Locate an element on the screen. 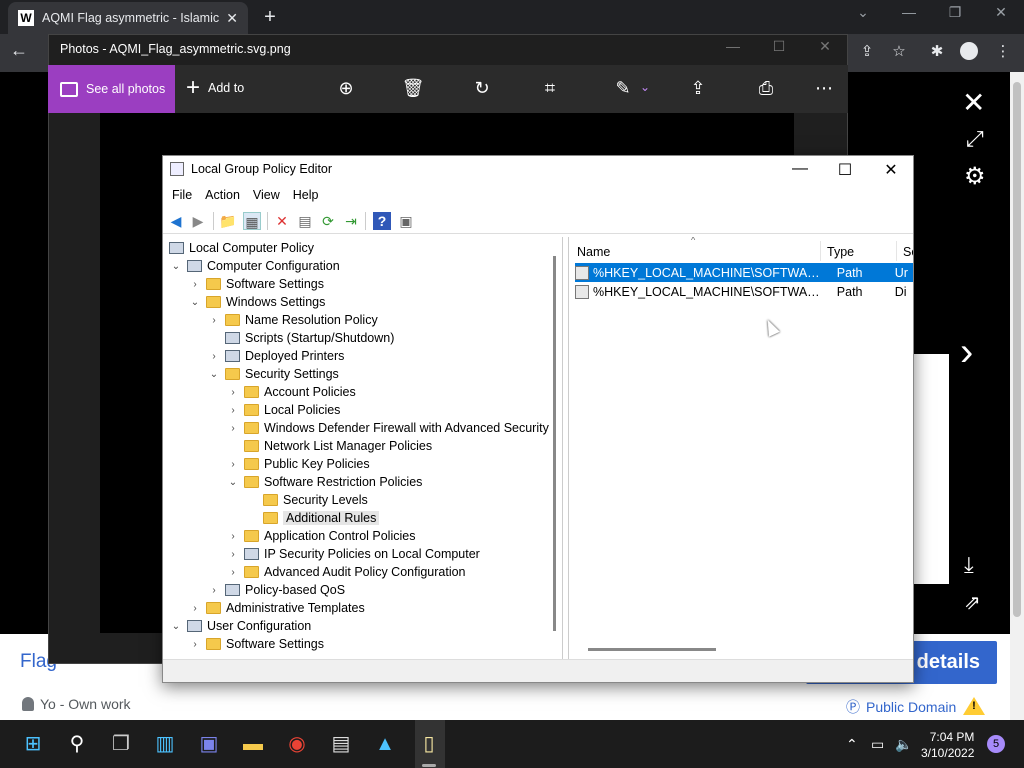 This screenshot has height=768, width=1024. tree-scrollbar-thumb is located at coordinates (554, 443).